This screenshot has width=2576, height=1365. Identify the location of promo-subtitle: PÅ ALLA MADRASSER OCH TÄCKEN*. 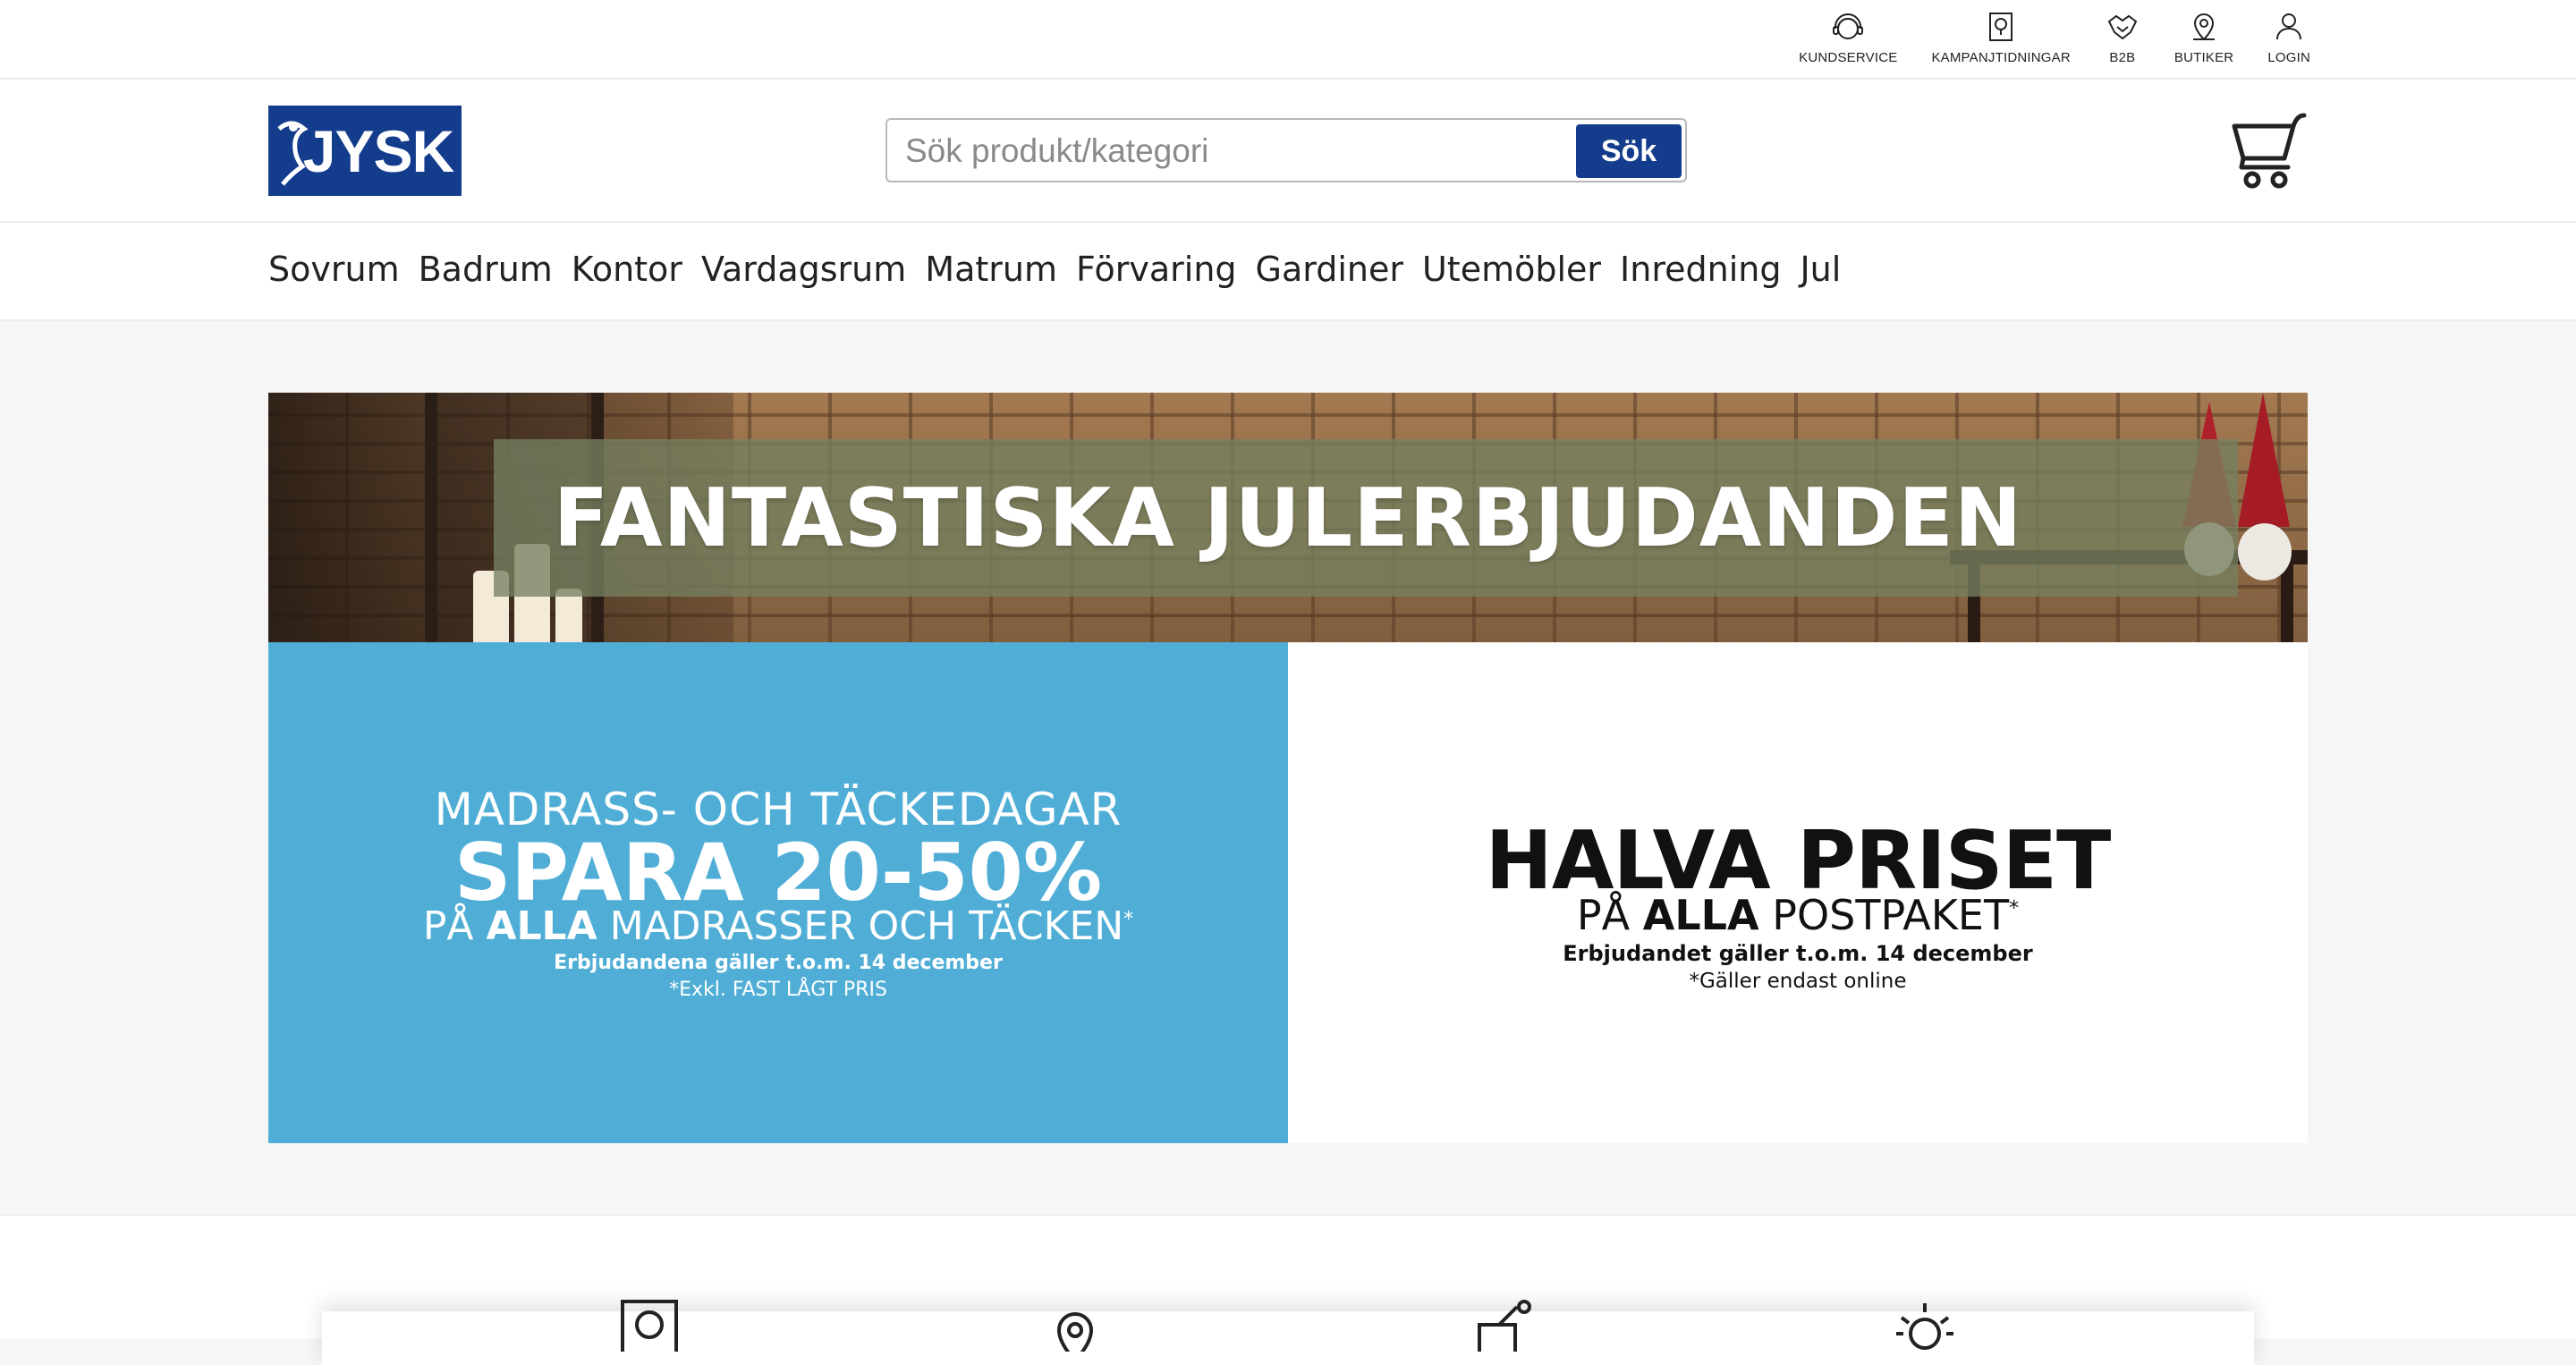
(778, 926).